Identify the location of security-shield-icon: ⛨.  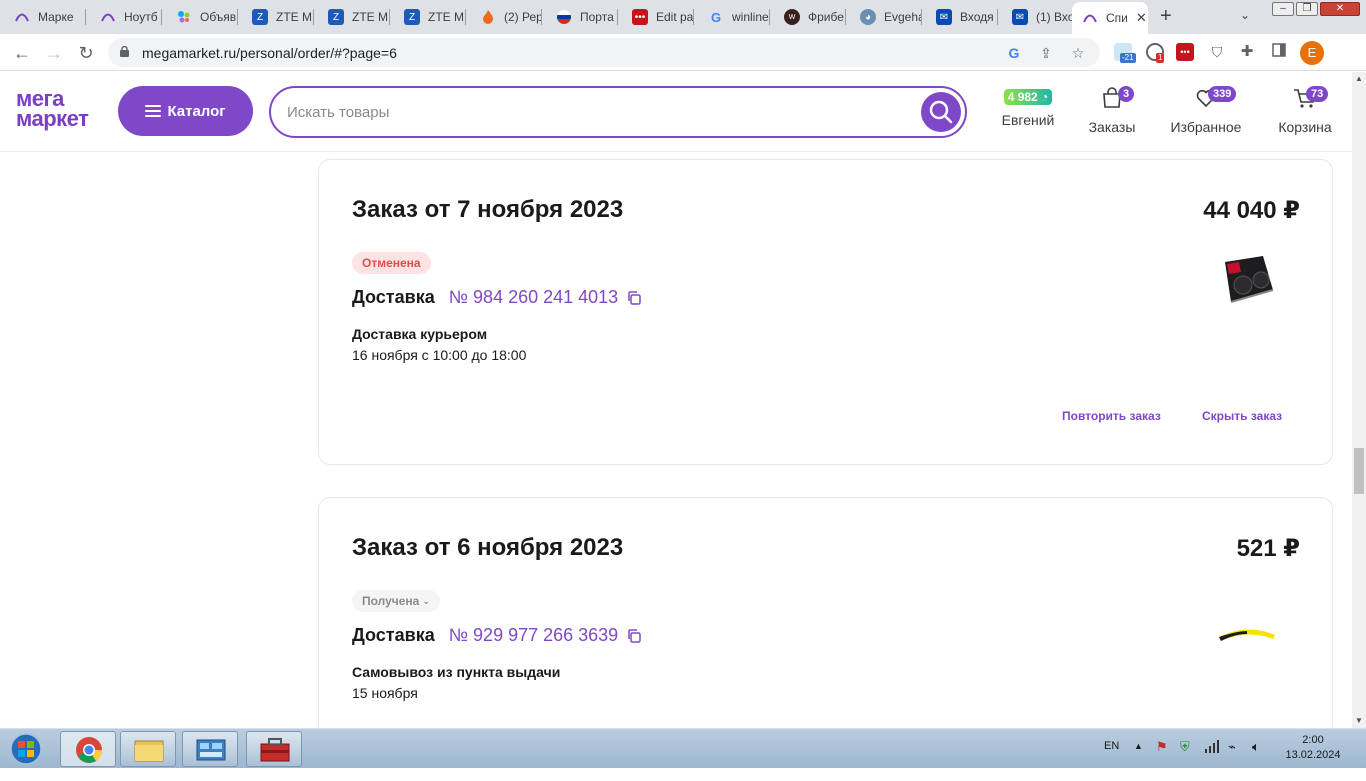
(1185, 759).